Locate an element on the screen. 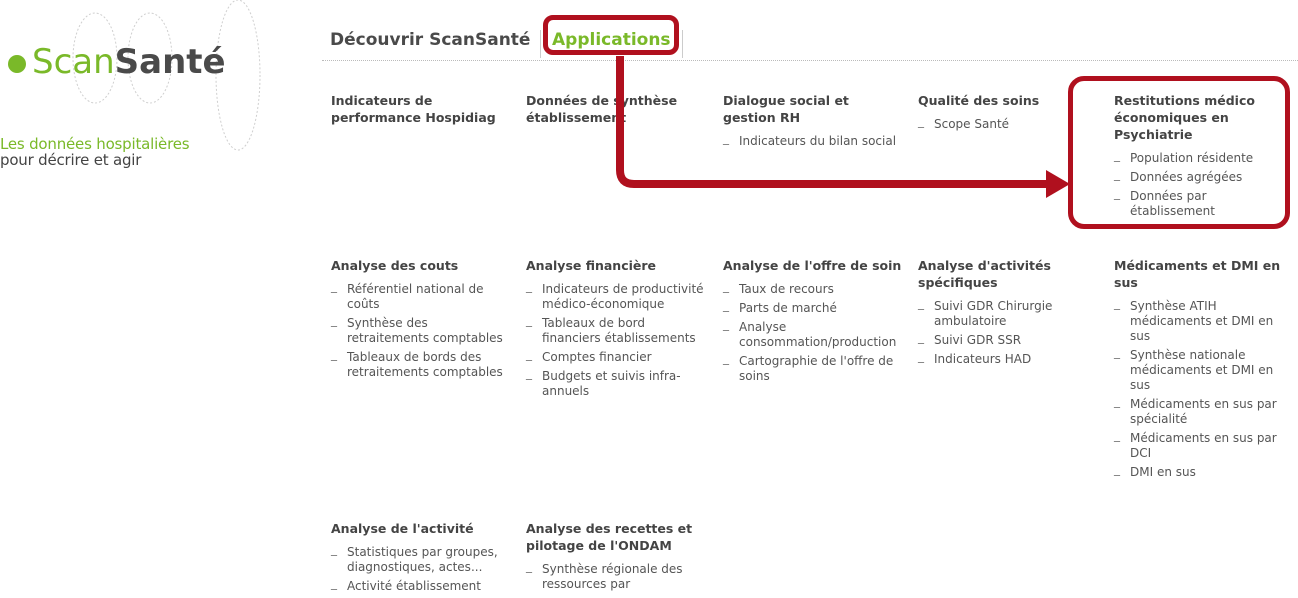  main-tabs: Découvrir ScanSanté Applications is located at coordinates (810, 42).